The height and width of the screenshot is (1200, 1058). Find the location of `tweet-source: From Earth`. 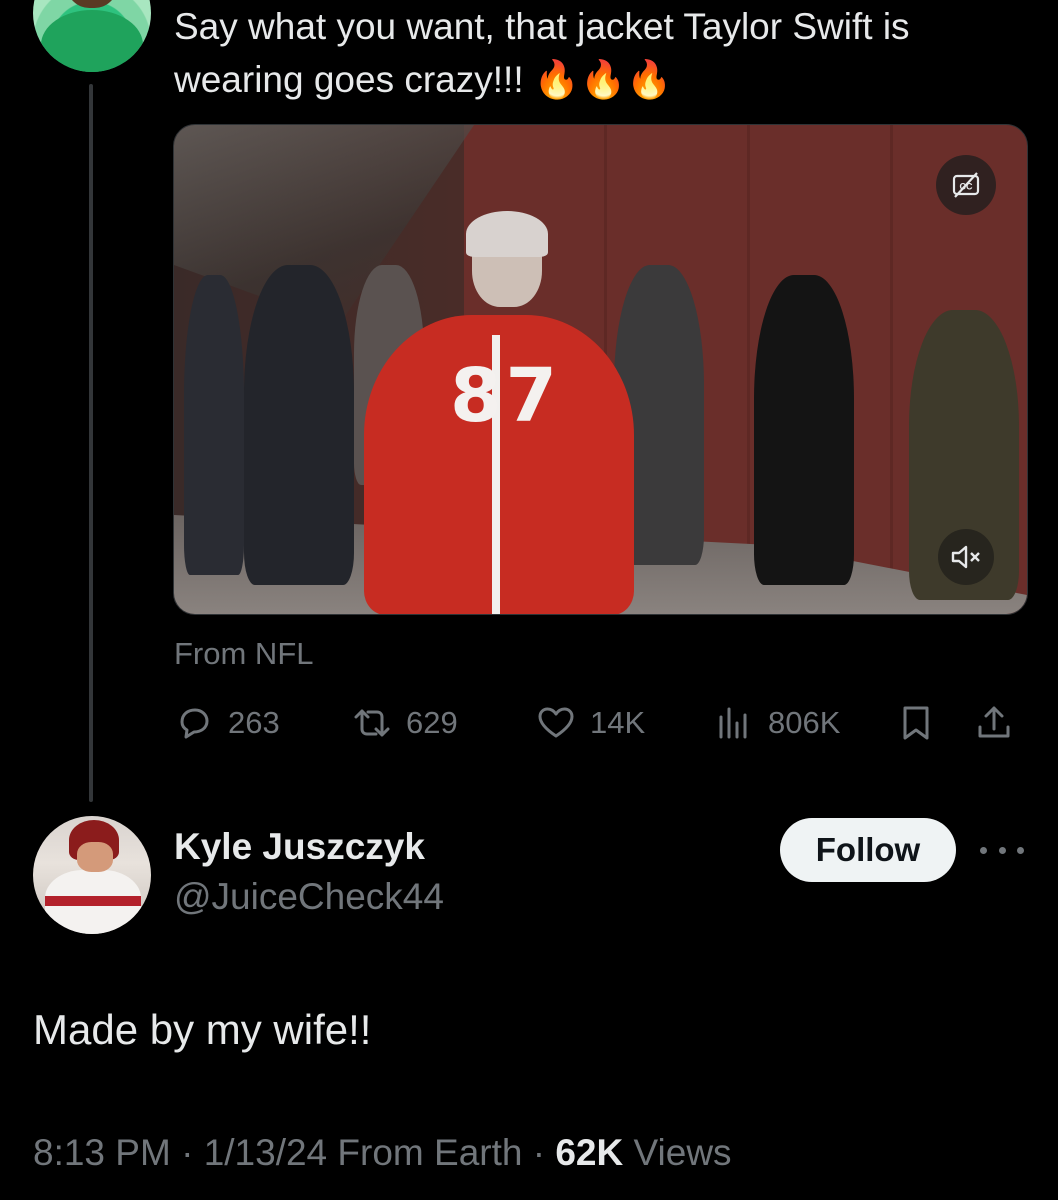

tweet-source: From Earth is located at coordinates (430, 1152).